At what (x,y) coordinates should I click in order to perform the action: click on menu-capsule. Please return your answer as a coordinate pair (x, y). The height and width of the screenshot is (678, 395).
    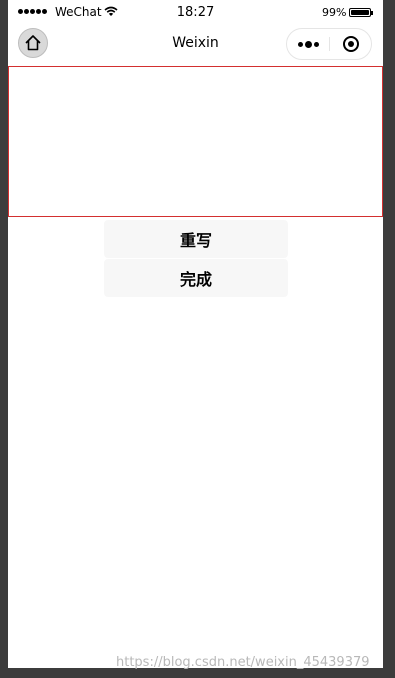
    Looking at the image, I should click on (329, 44).